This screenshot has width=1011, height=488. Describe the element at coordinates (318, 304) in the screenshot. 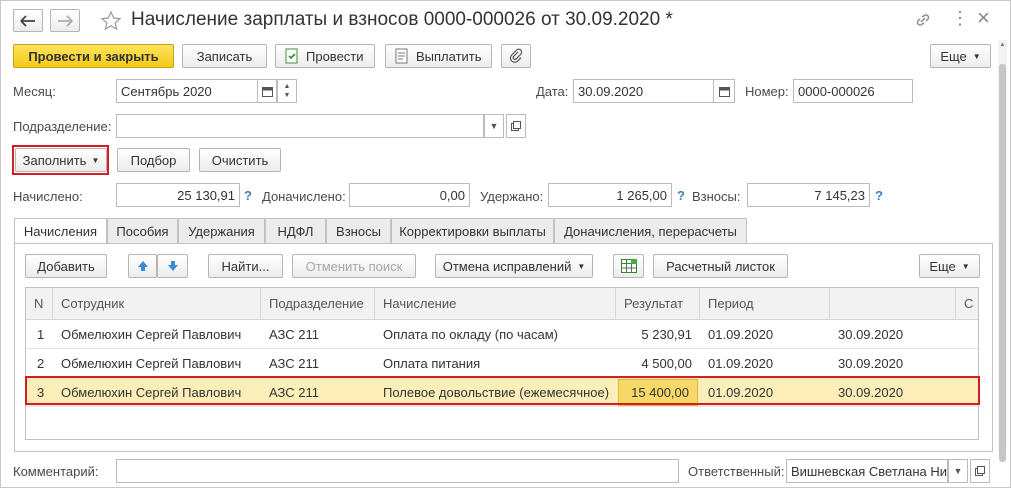

I see `column-header-division: Подразделение` at that location.